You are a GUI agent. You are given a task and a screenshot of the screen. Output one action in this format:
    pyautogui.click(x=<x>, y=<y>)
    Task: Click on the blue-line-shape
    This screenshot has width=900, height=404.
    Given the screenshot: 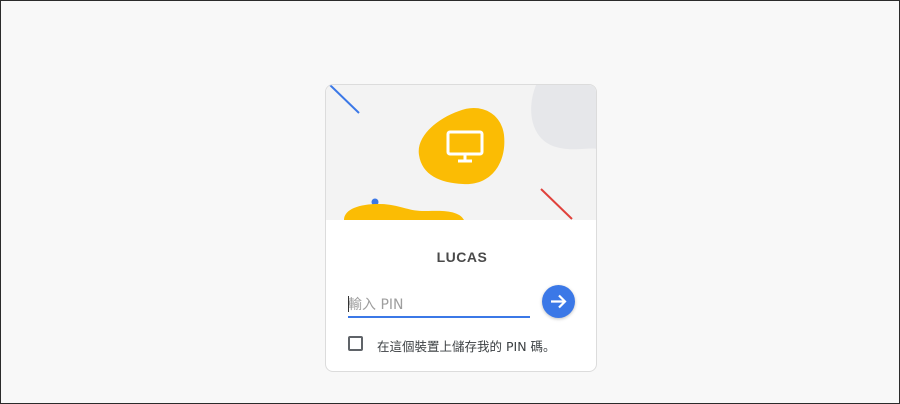 What is the action you would take?
    pyautogui.click(x=344, y=99)
    